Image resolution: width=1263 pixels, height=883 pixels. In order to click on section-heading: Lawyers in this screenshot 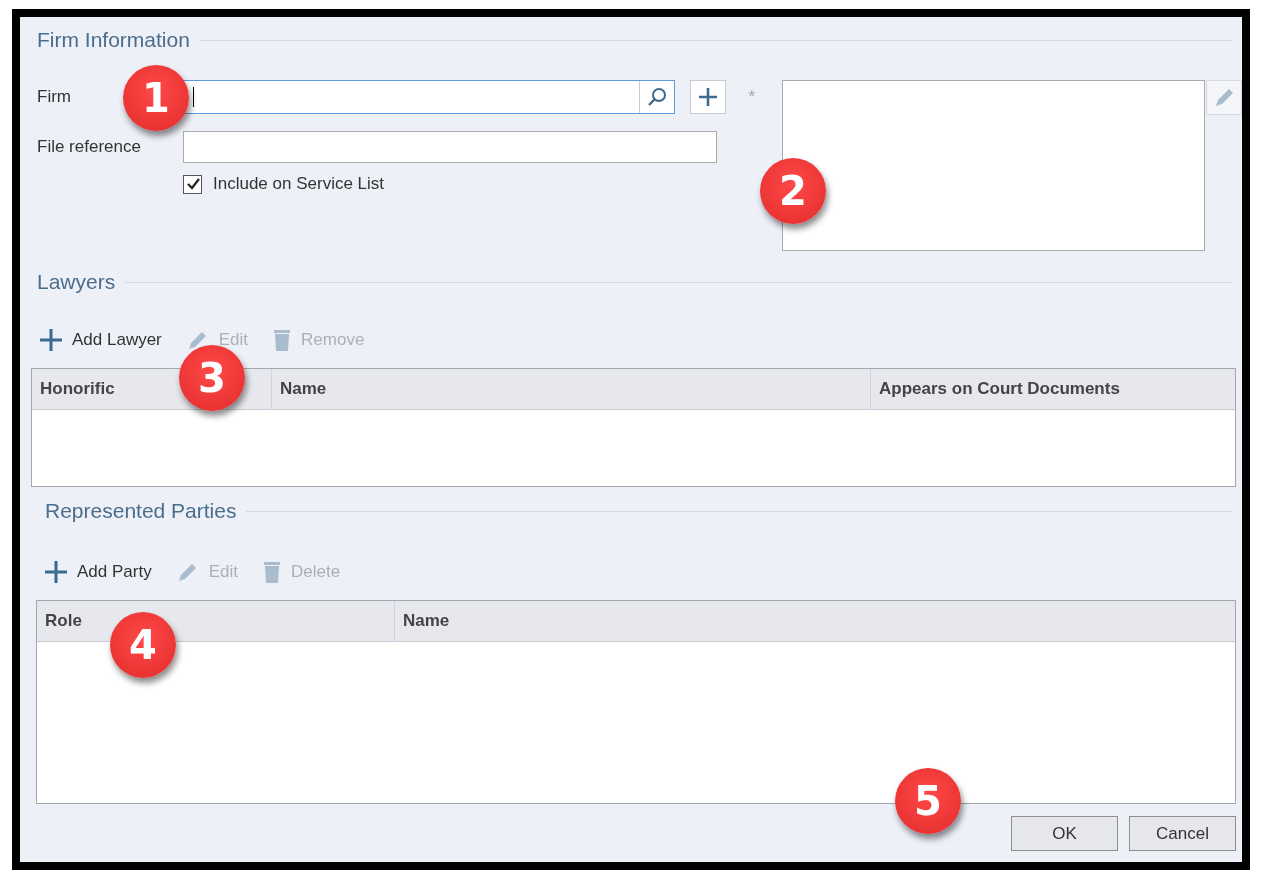, I will do `click(76, 282)`.